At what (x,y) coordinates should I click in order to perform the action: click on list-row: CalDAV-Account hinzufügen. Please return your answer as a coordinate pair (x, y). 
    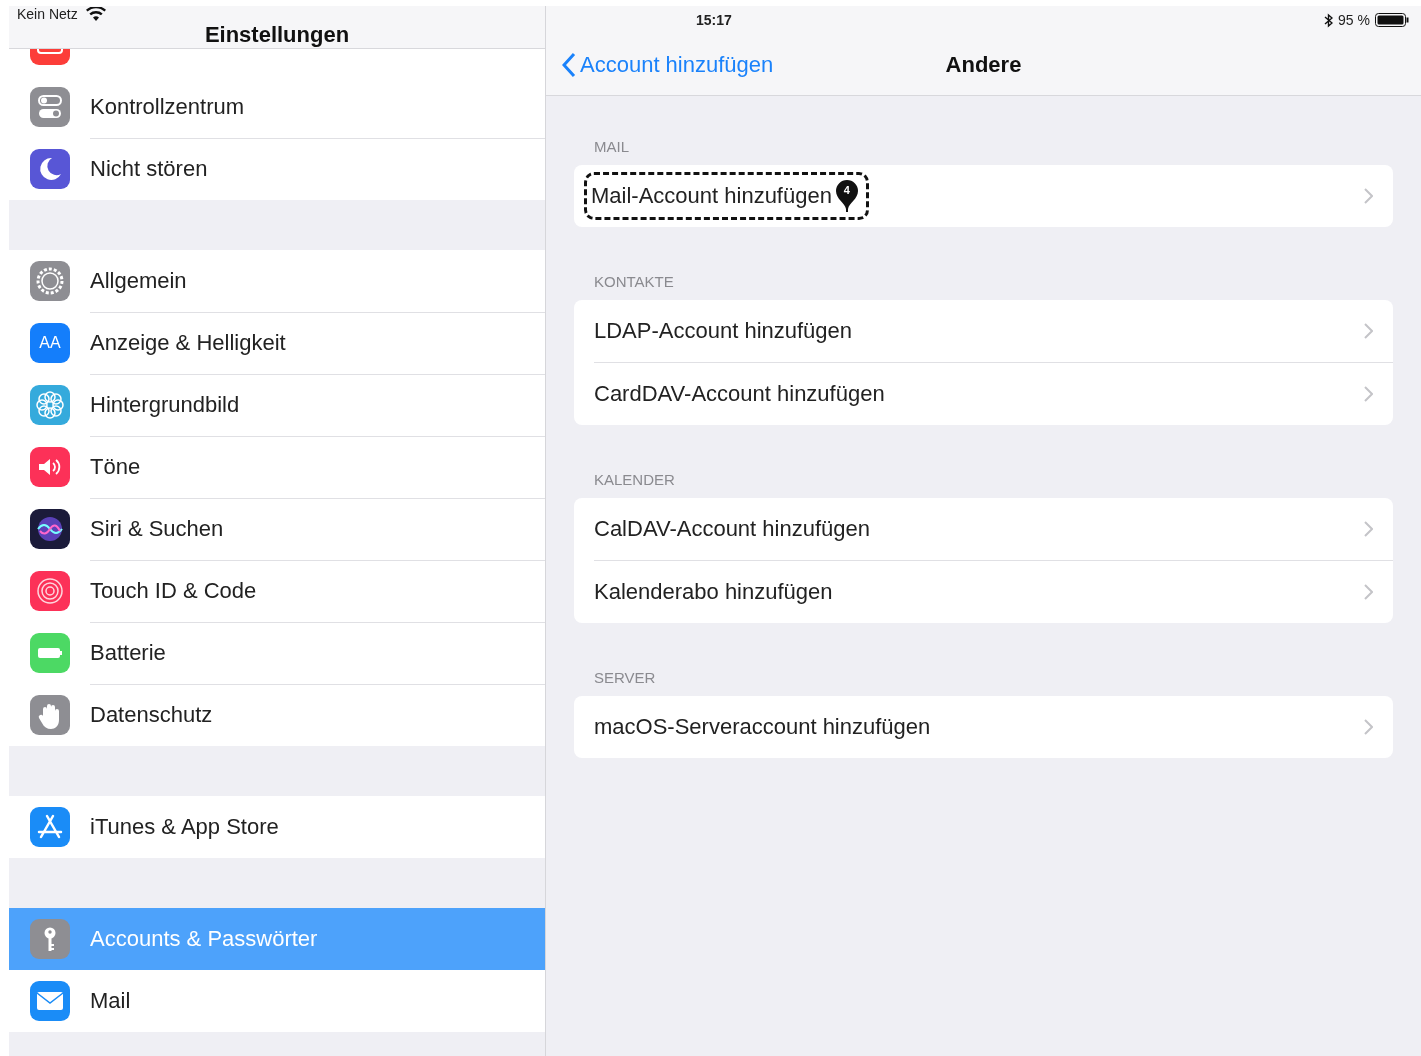
    Looking at the image, I should click on (993, 529).